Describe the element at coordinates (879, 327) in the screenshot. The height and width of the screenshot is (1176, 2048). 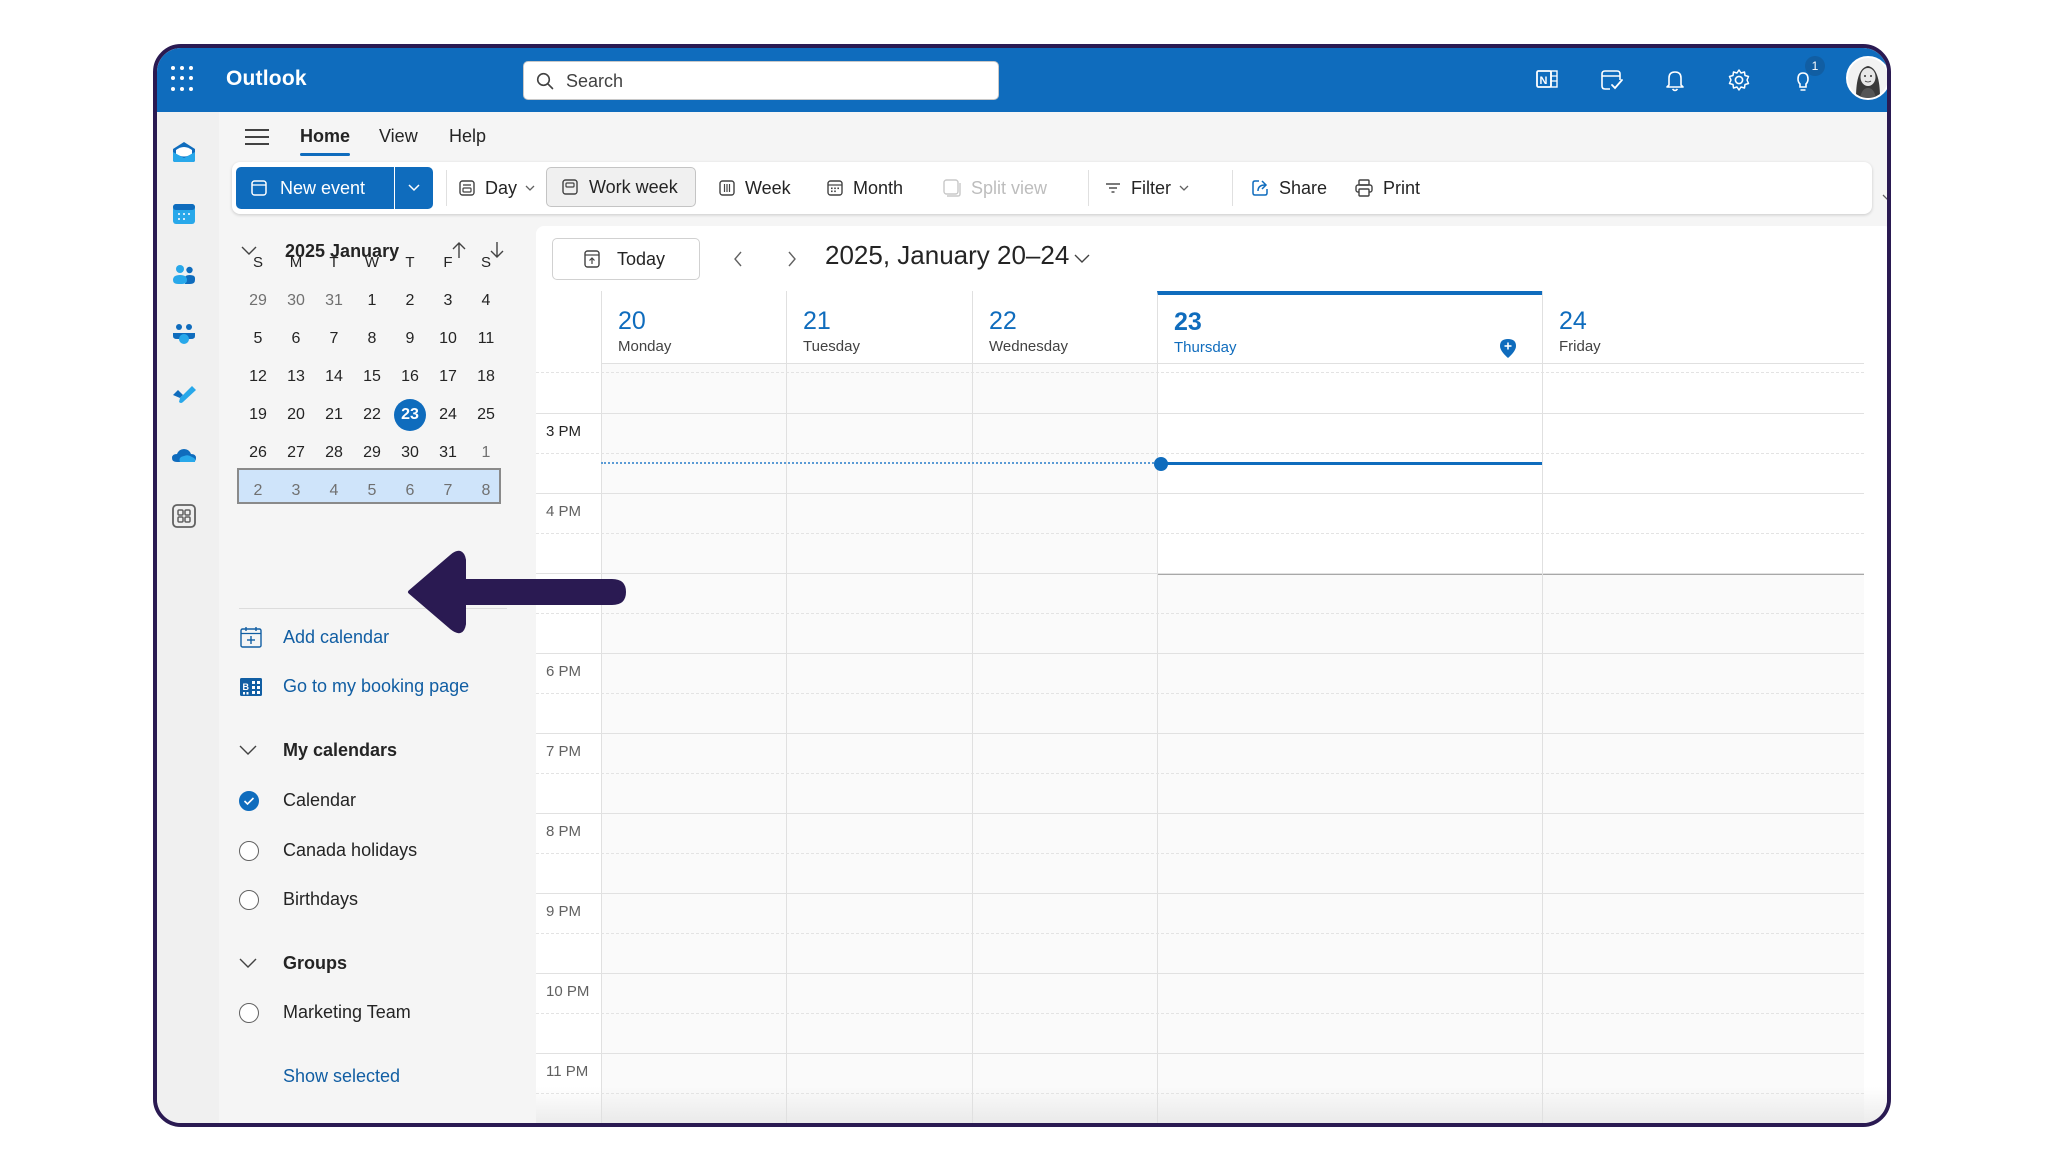
I see `day-header-tuesday: 21 Tuesday` at that location.